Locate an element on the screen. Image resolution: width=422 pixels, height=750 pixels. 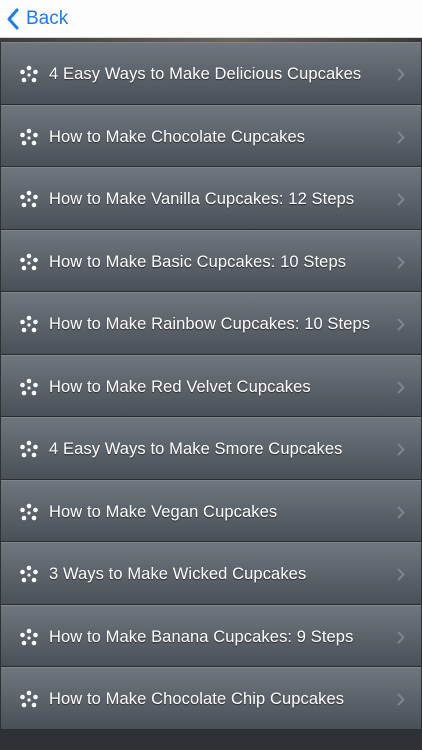
list-item-label: How to Make Red Velvet Cupcakes is located at coordinates (180, 386).